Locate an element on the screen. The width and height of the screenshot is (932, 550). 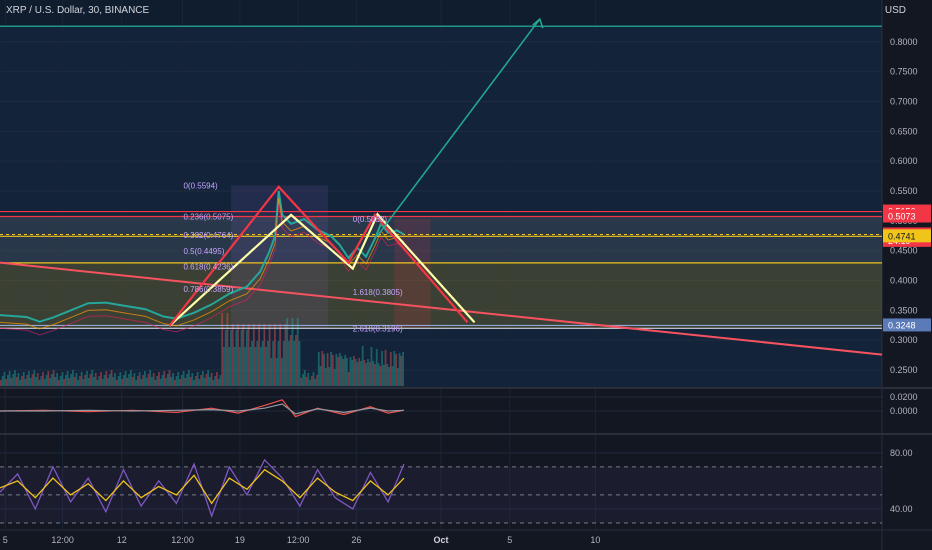
fib-level-label: 0(0.5033) is located at coordinates (370, 219).